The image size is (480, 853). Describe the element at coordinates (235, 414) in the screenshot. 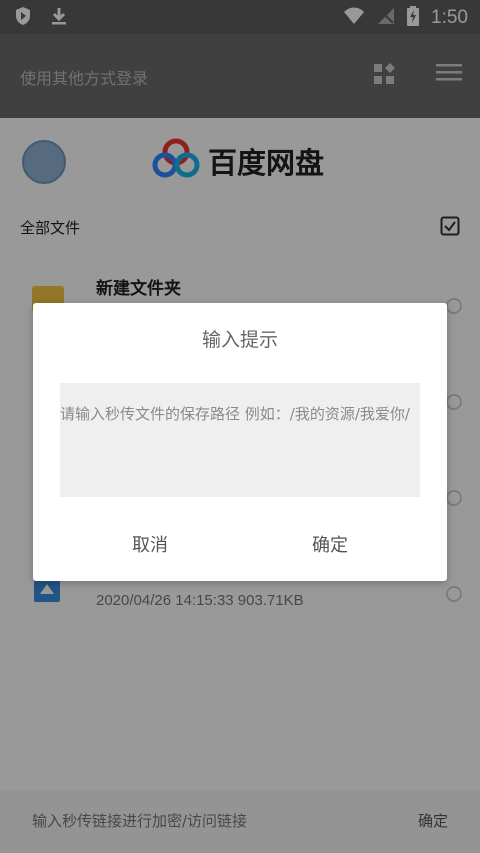

I see `save-path-placeholder: 请输入秒传文件的保存路径 例如：/我的资源/我爱你/` at that location.